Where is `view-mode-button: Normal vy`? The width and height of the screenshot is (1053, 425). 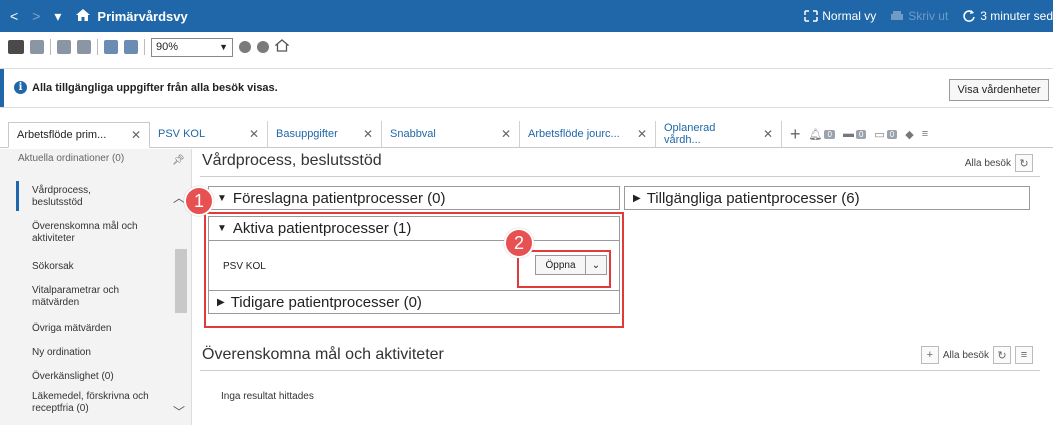 view-mode-button: Normal vy is located at coordinates (840, 16).